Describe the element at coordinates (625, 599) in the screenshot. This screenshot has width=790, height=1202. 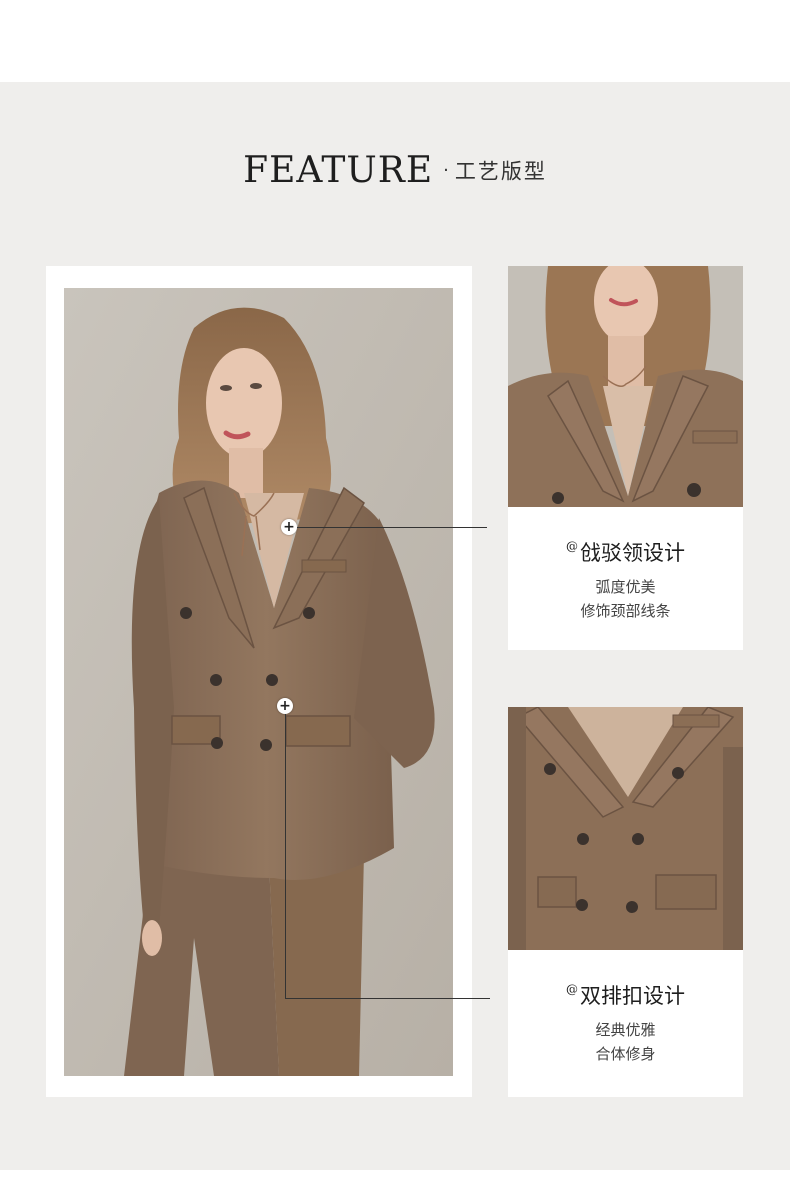
I see `lapel-caption-desc: 弧度优美 修饰颈部线条` at that location.